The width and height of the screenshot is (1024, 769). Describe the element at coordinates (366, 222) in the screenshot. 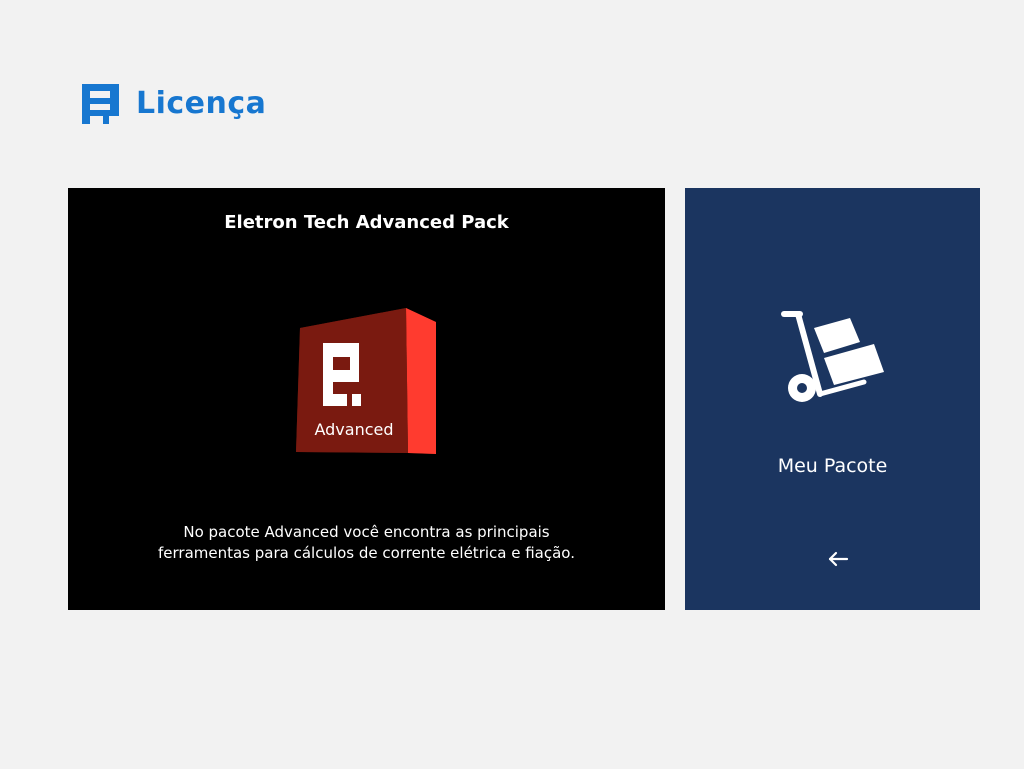

I see `pack-title: Eletron Tech Advanced Pack` at that location.